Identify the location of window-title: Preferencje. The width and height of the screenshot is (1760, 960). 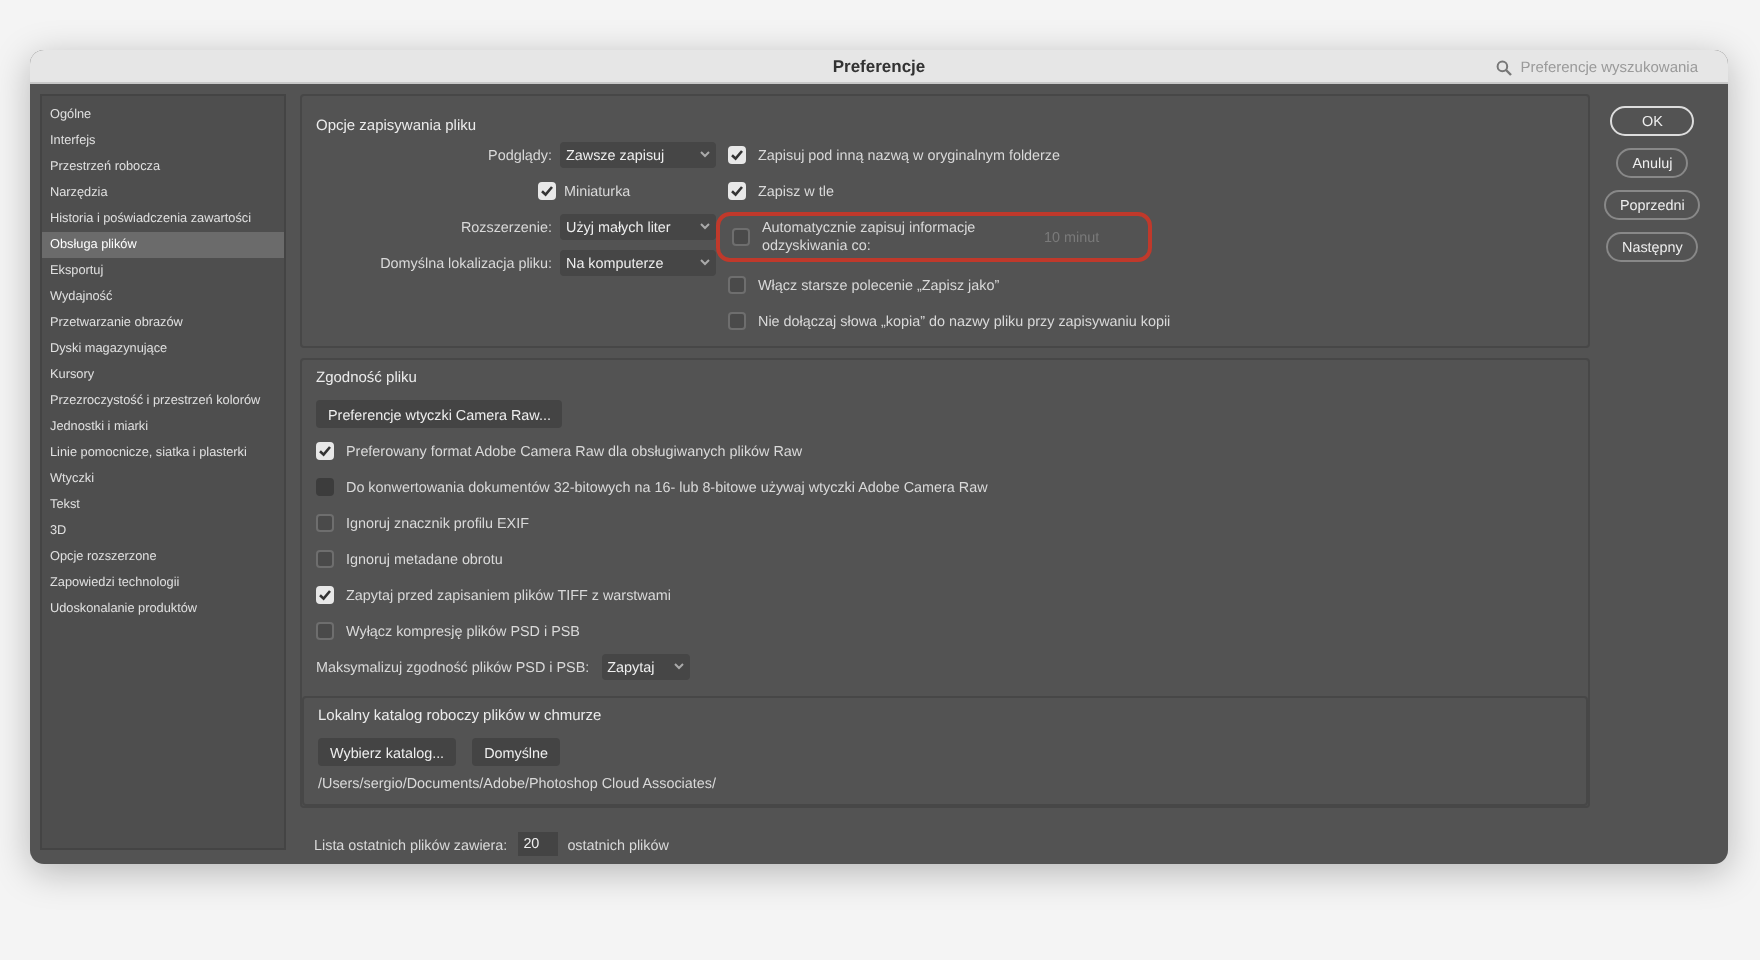
(879, 66).